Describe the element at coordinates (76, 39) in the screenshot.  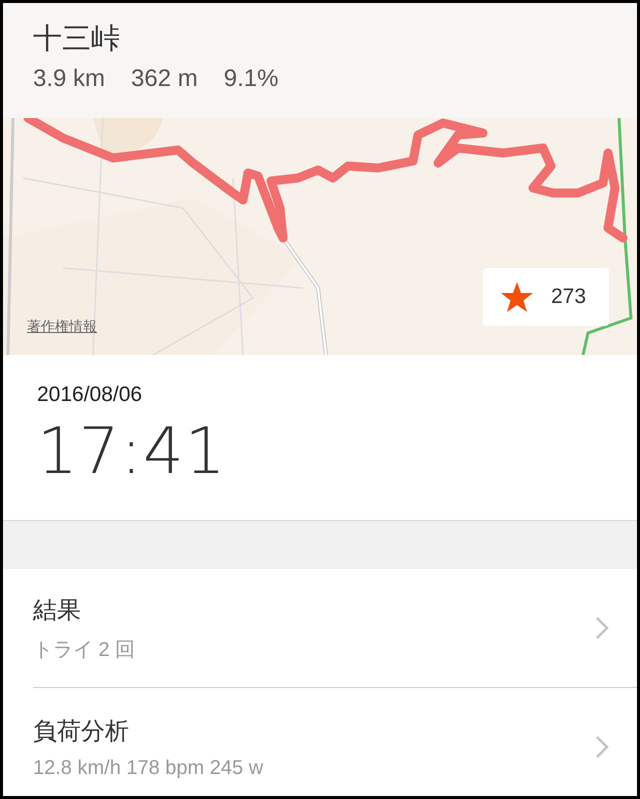
I see `segment-title: 十三峠` at that location.